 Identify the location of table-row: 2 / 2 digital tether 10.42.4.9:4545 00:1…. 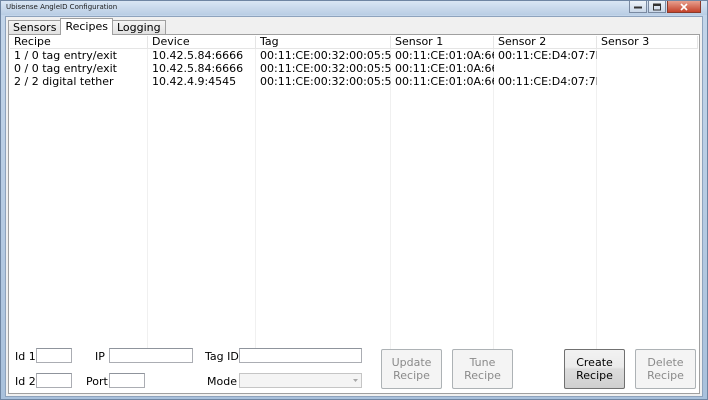
(354, 81).